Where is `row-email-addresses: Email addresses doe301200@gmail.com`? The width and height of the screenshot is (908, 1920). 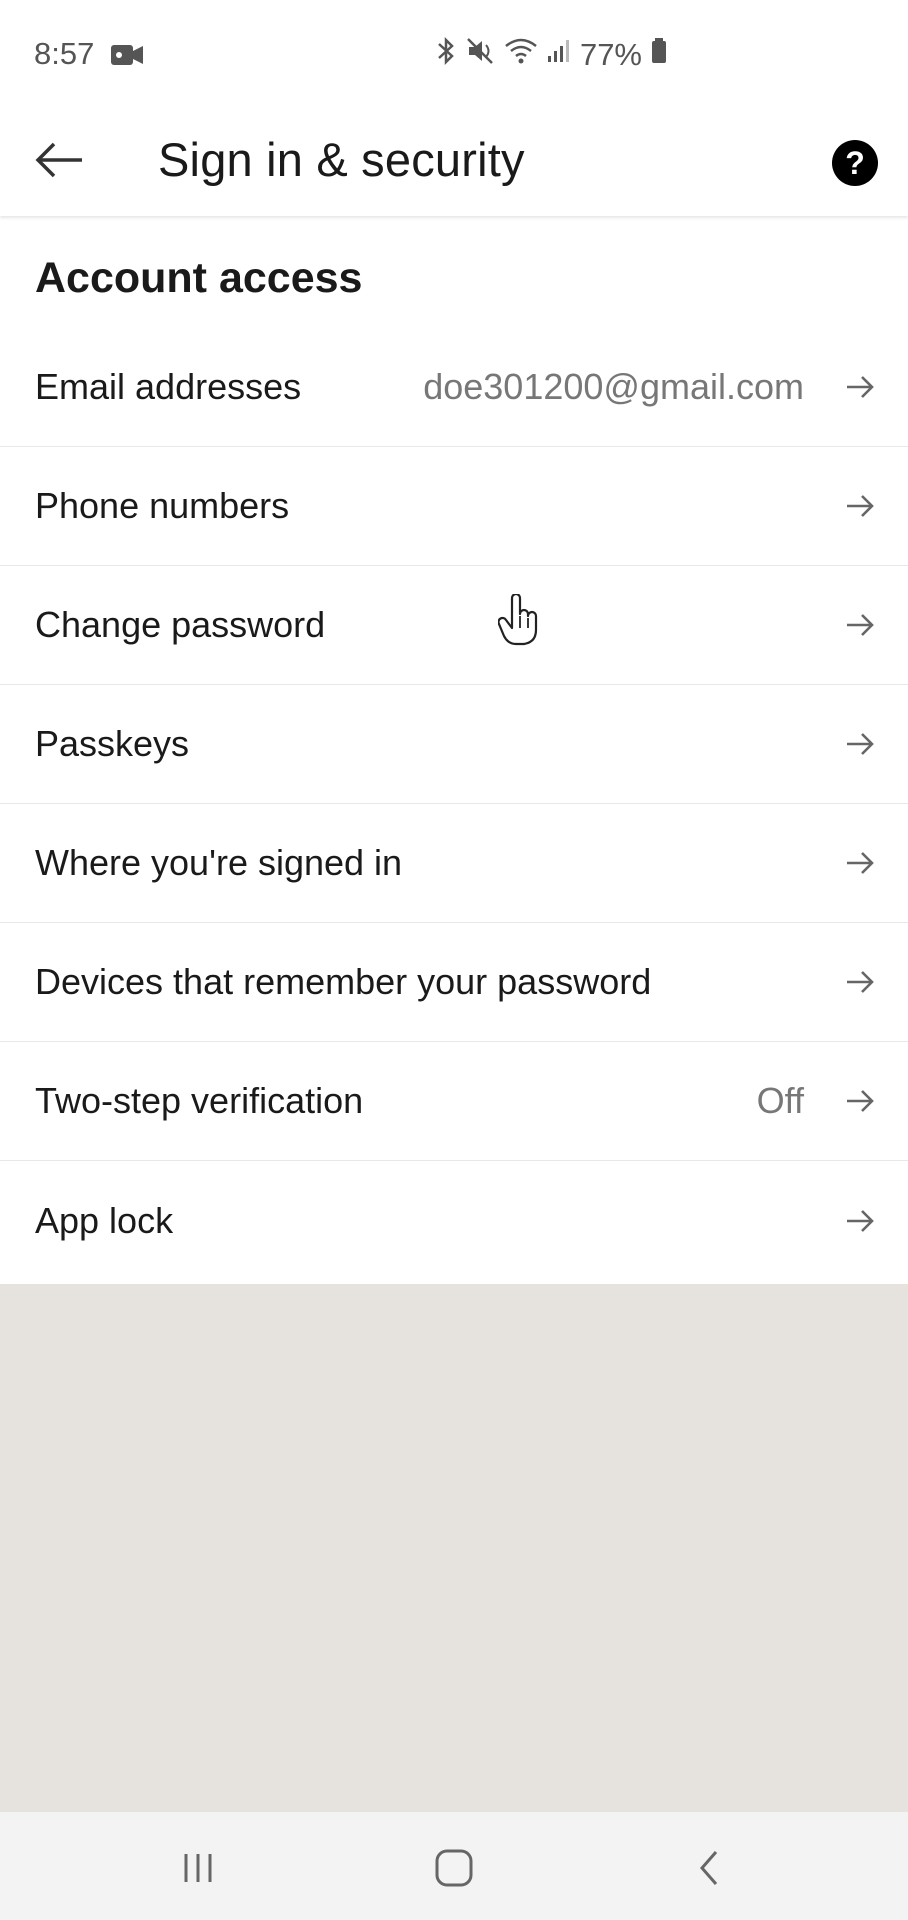 row-email-addresses: Email addresses doe301200@gmail.com is located at coordinates (454, 387).